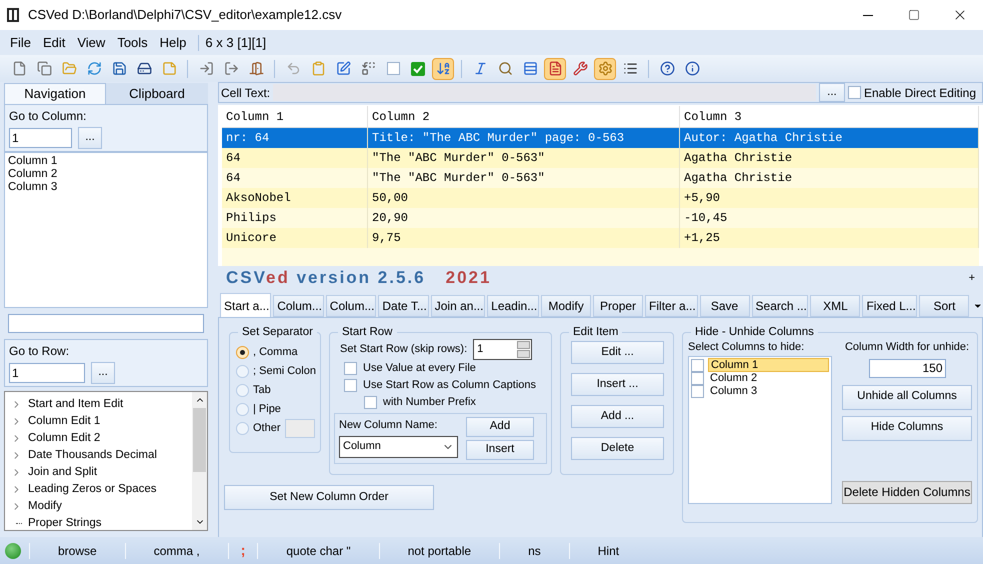 This screenshot has height=564, width=983. I want to click on status-item: comma ,, so click(176, 551).